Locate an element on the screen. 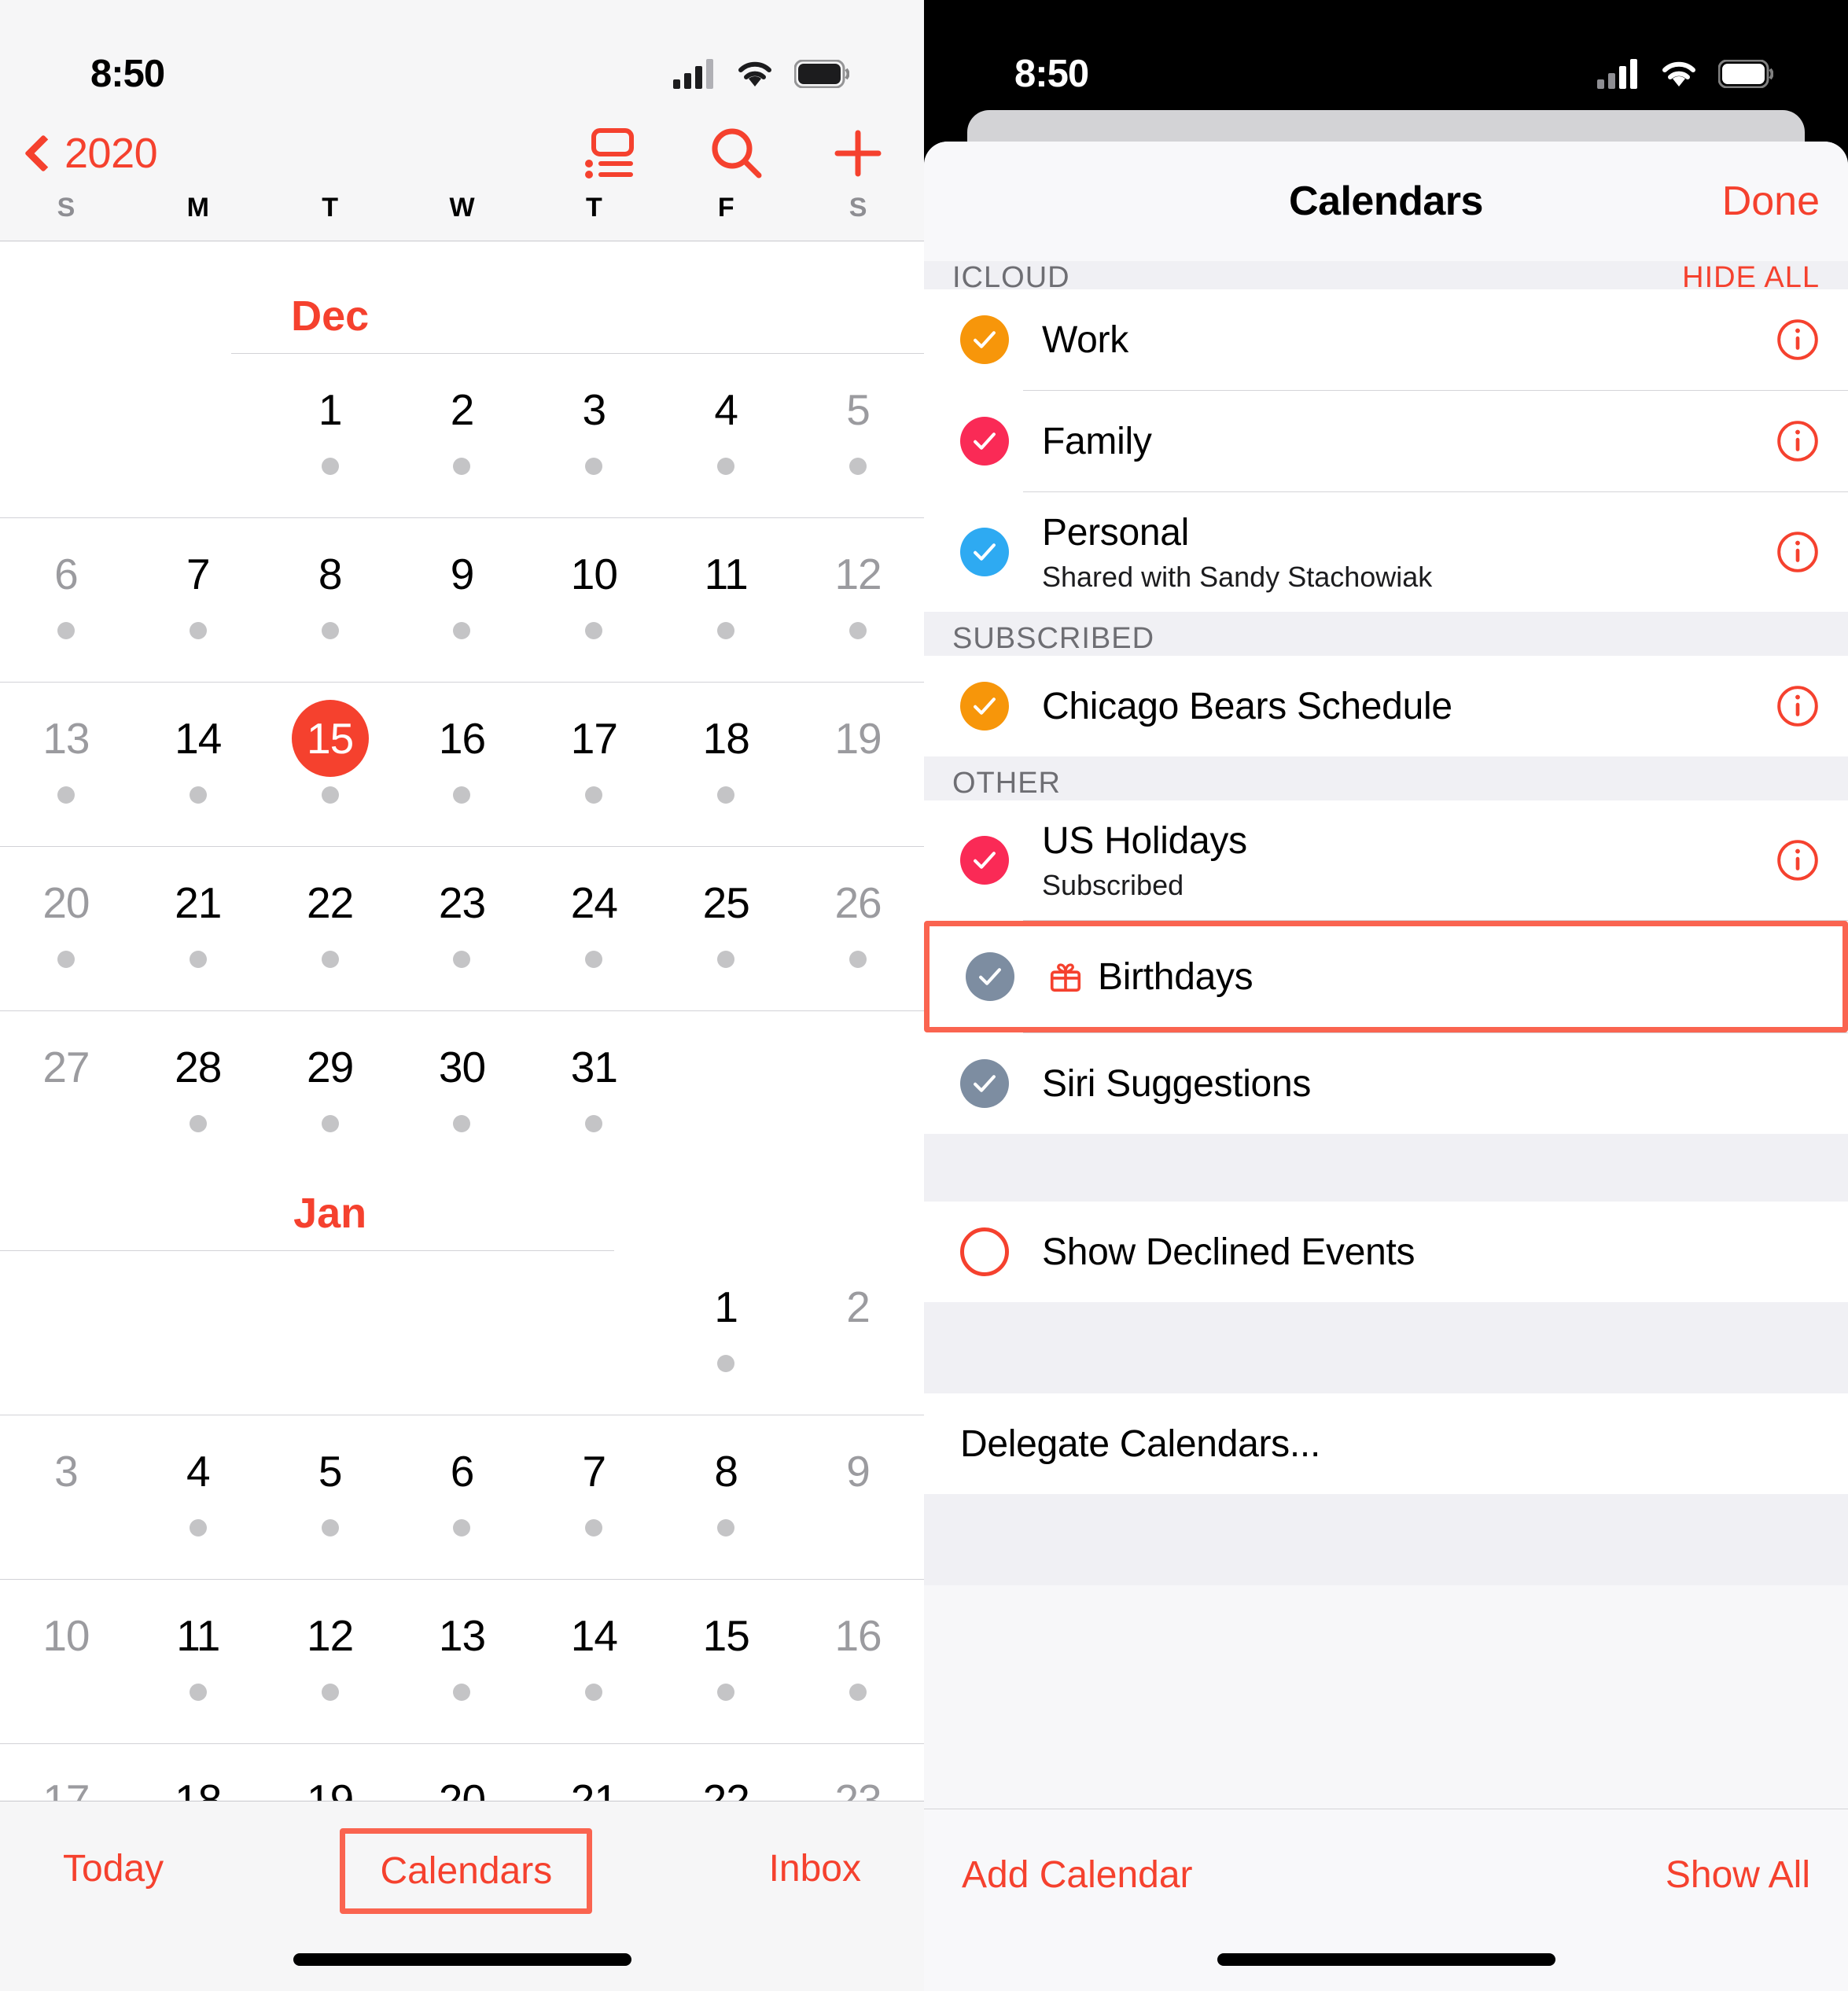  day-number: 26 is located at coordinates (858, 902).